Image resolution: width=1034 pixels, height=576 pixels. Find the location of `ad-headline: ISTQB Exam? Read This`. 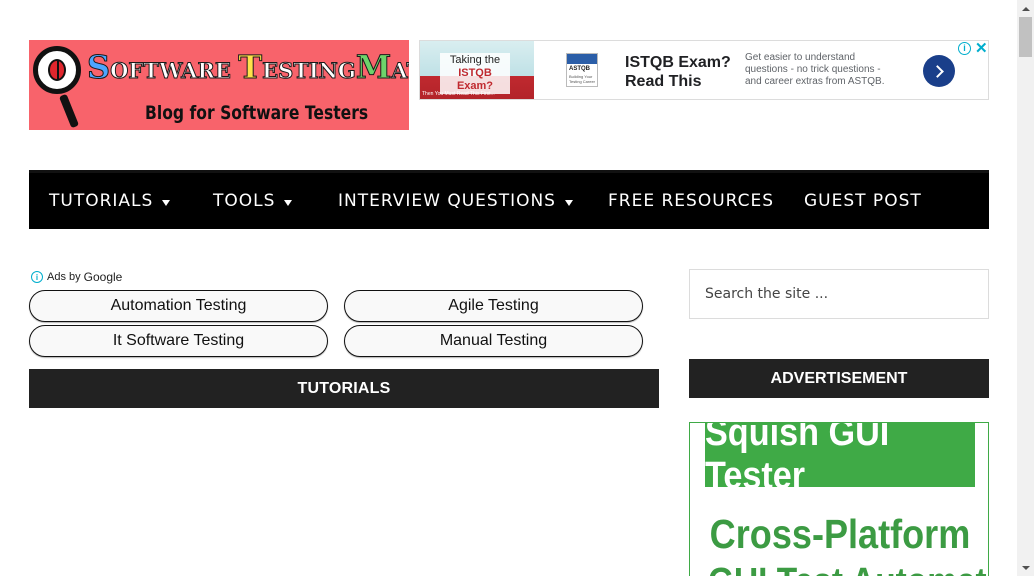

ad-headline: ISTQB Exam? Read This is located at coordinates (678, 72).